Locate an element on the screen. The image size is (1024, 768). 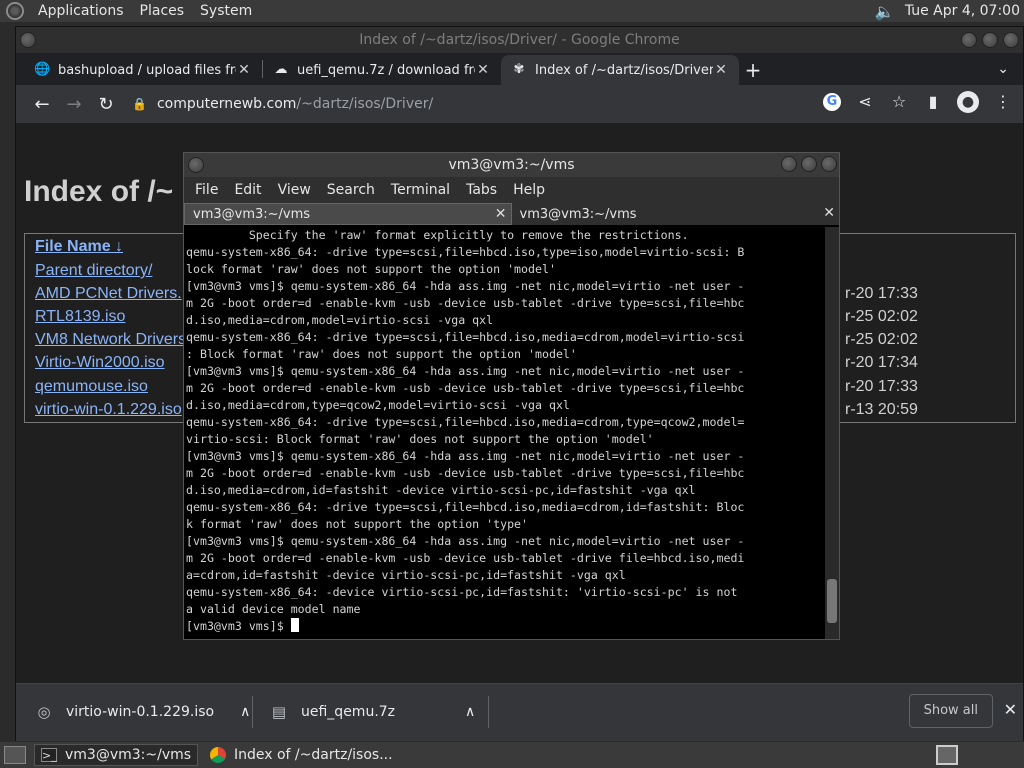
terminal-tab-label: vm3@vm3:~/vms is located at coordinates (578, 214).